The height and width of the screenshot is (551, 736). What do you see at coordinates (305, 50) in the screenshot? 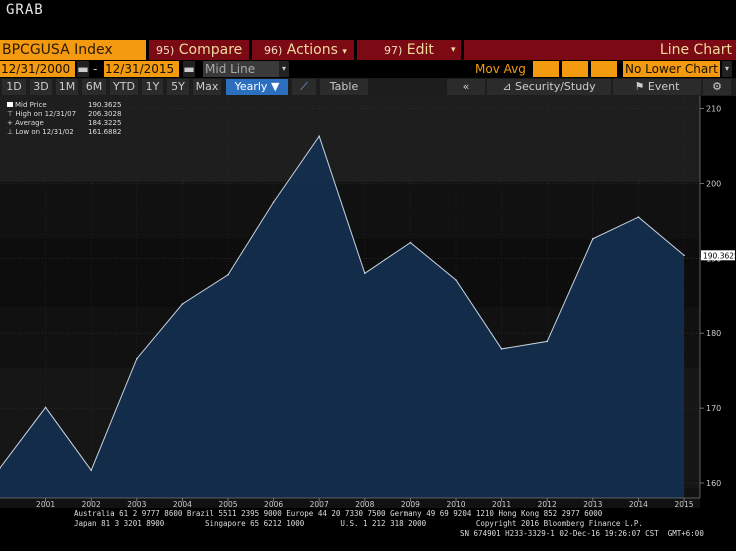
I see `actions-button: 96) Actions ▾` at bounding box center [305, 50].